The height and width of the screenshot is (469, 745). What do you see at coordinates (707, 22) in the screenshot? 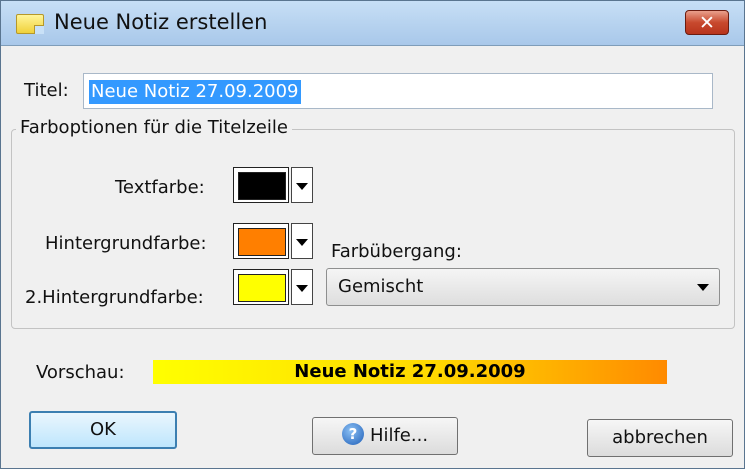
I see `close-button: ✕` at bounding box center [707, 22].